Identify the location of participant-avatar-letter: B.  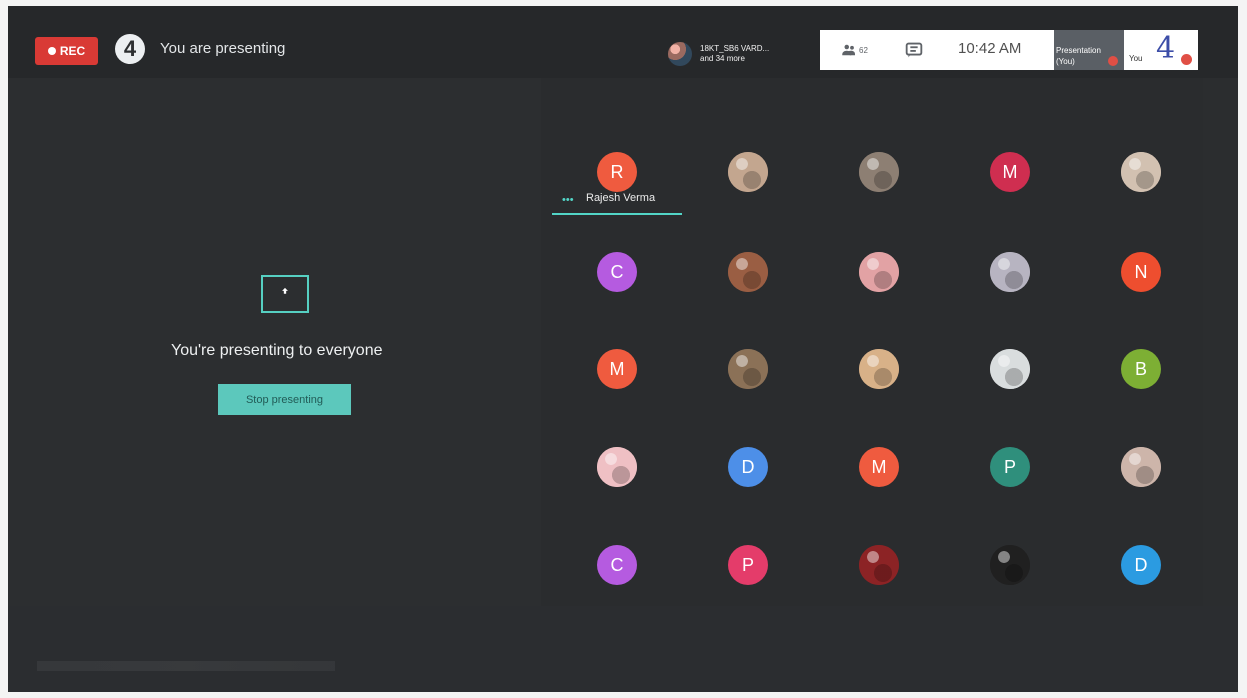
(1141, 369).